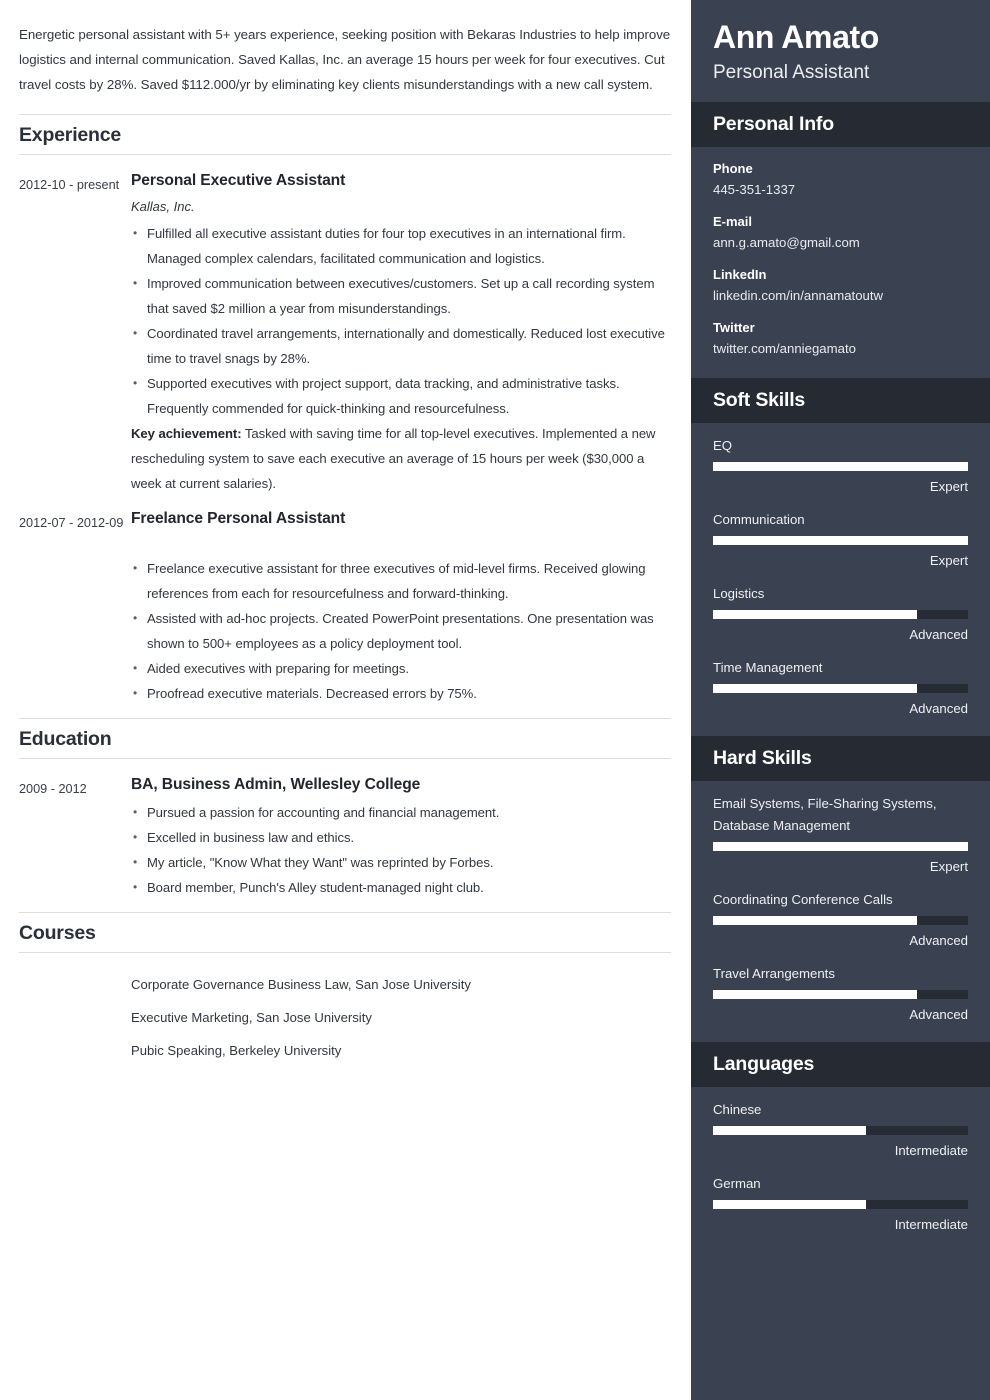 The width and height of the screenshot is (990, 1400). I want to click on contact-value: twitter.com/anniegamato, so click(840, 349).